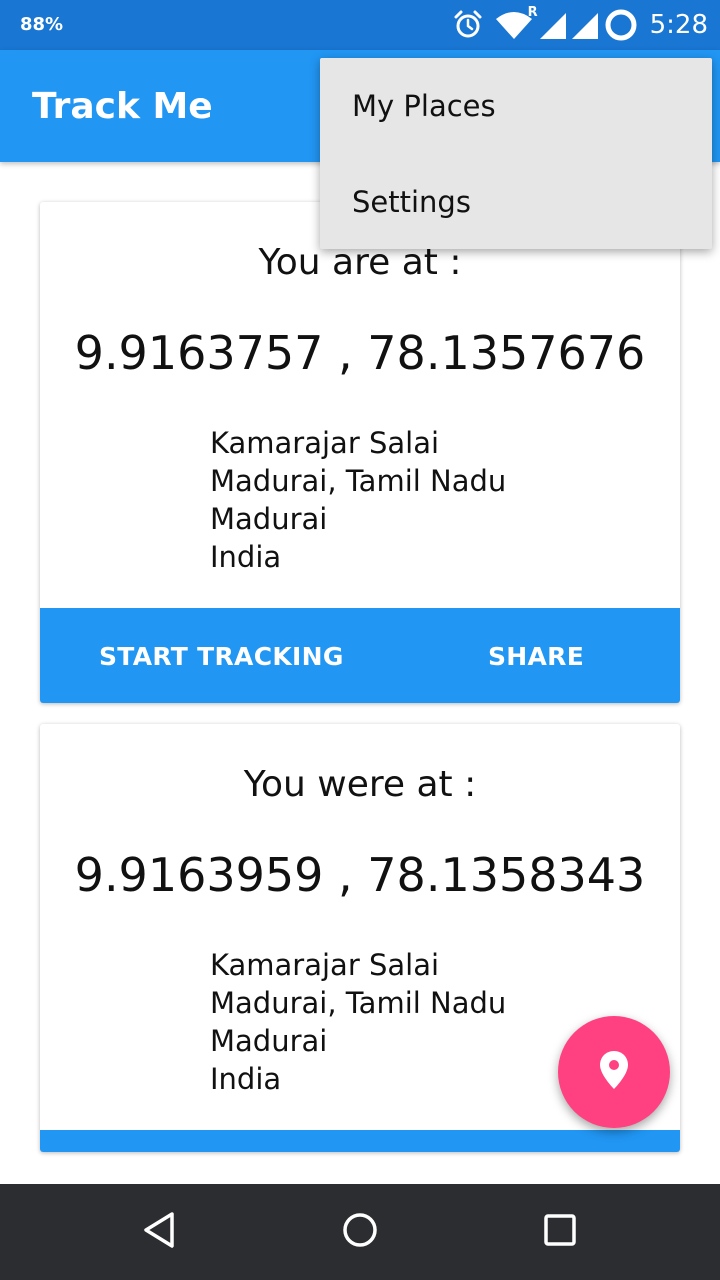  Describe the element at coordinates (360, 25) in the screenshot. I see `status-bar: 88% R 5:28` at that location.